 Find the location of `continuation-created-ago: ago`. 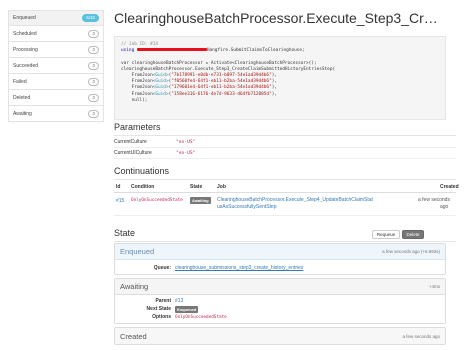

continuation-created-ago: ago is located at coordinates (444, 207).